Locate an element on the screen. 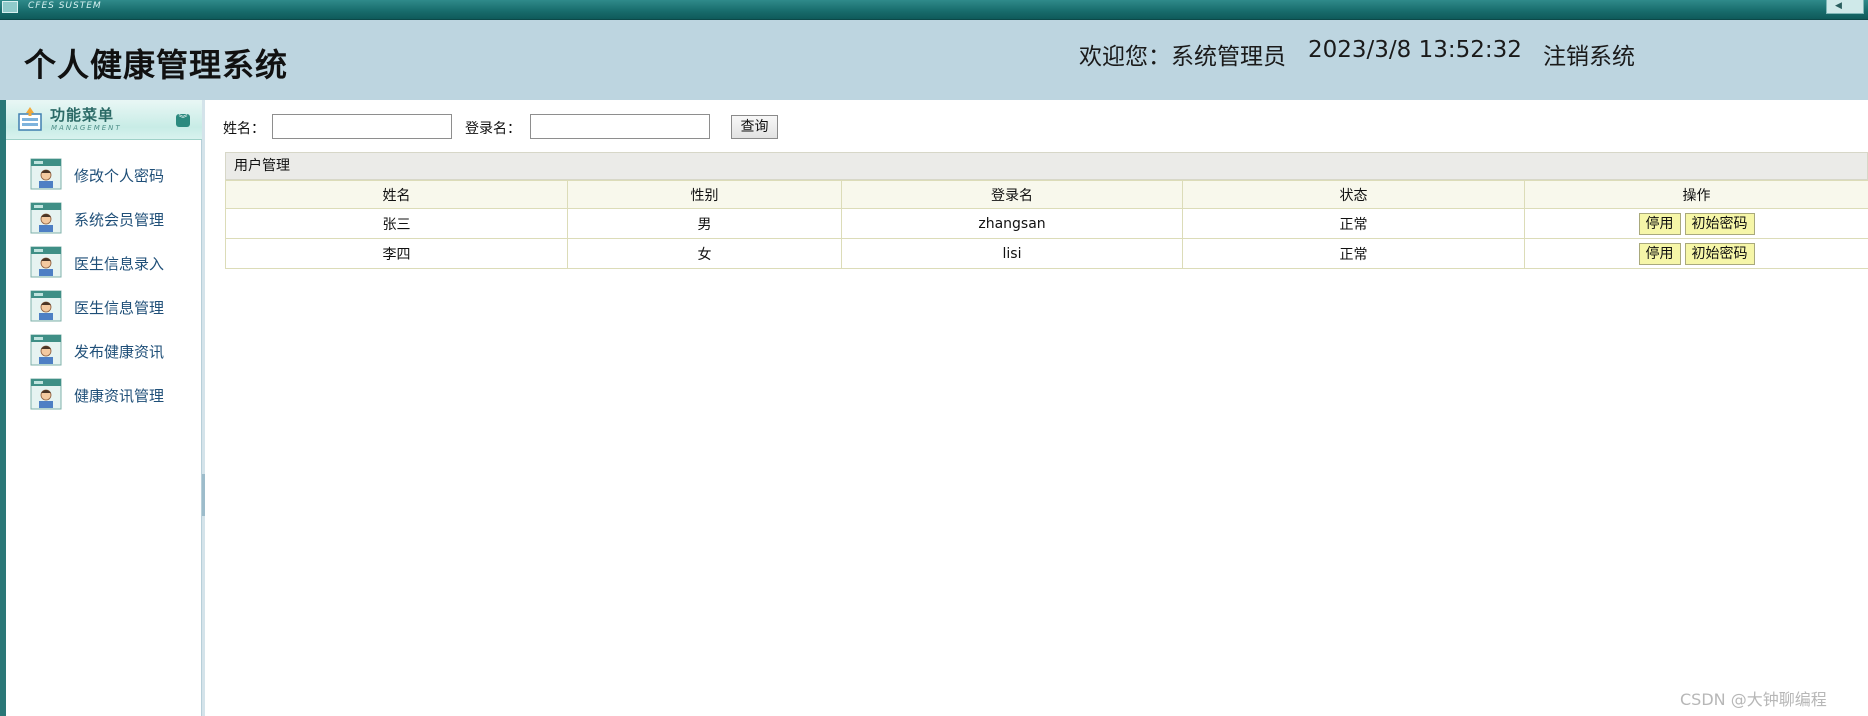  chevron-down-icon: ︾ is located at coordinates (183, 120).